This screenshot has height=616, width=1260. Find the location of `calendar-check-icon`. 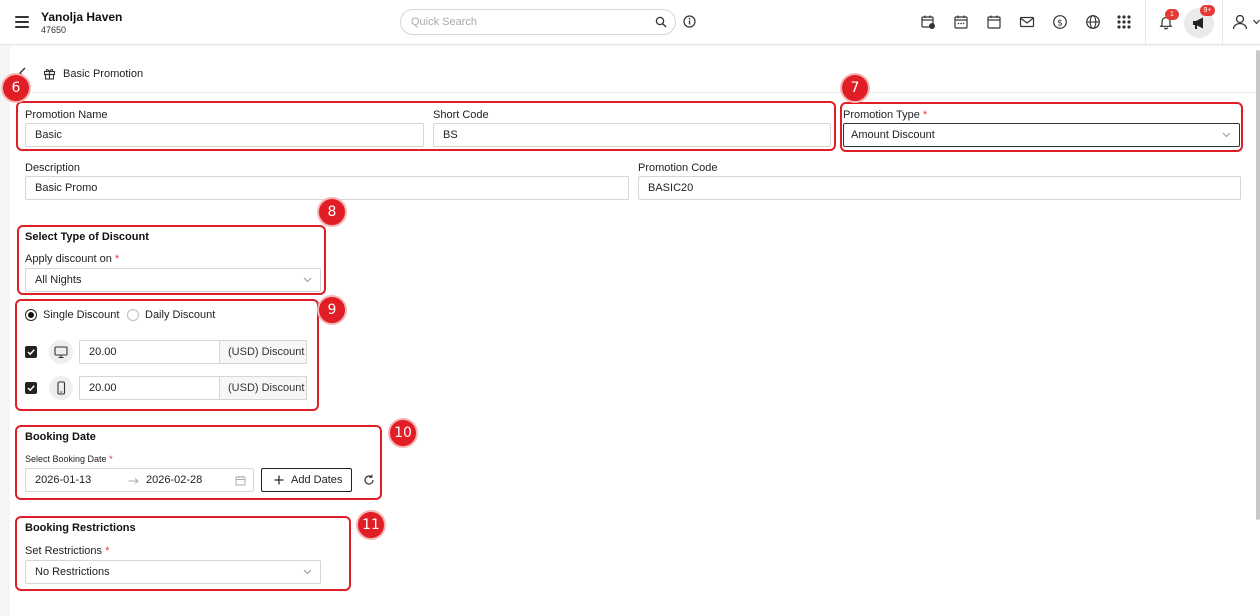

calendar-check-icon is located at coordinates (961, 22).